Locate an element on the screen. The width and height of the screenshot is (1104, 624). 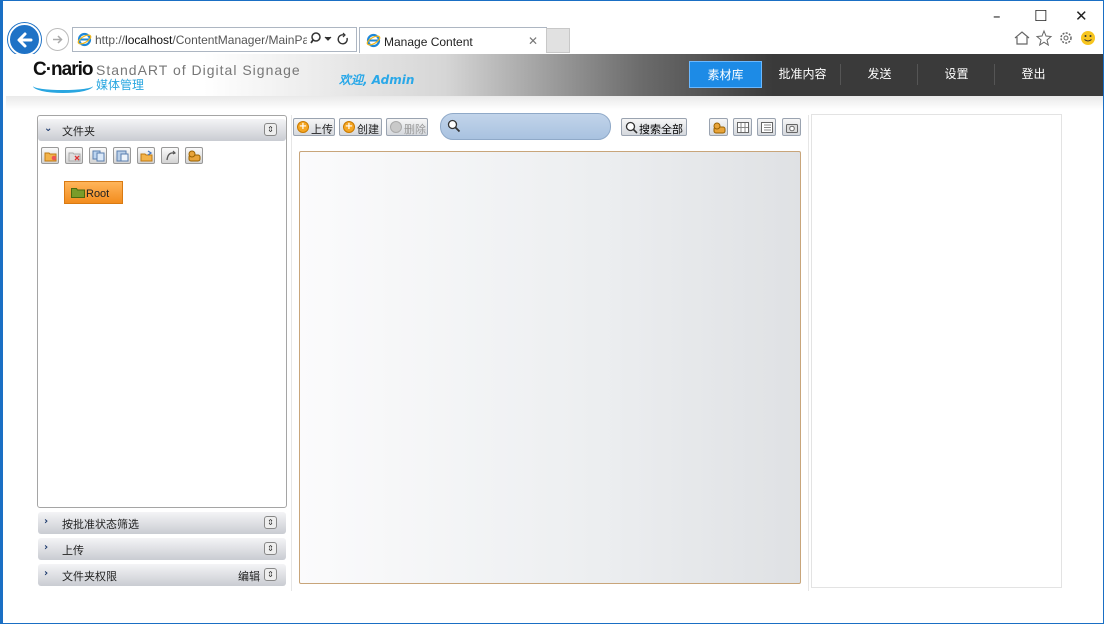
maximize-button: ☐ is located at coordinates (1040, 16).